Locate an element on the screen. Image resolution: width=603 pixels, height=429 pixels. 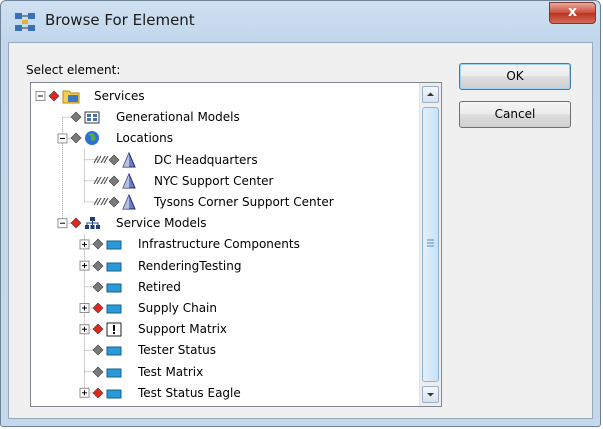
scroll-down-button is located at coordinates (430, 394).